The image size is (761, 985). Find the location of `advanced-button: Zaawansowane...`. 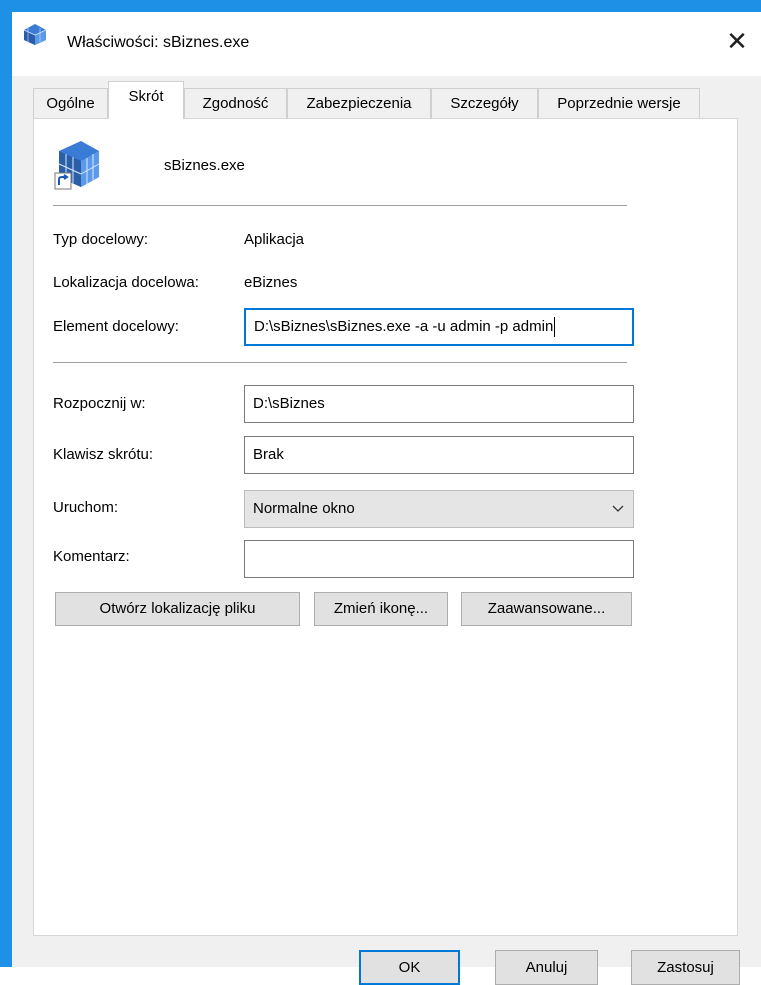

advanced-button: Zaawansowane... is located at coordinates (546, 609).